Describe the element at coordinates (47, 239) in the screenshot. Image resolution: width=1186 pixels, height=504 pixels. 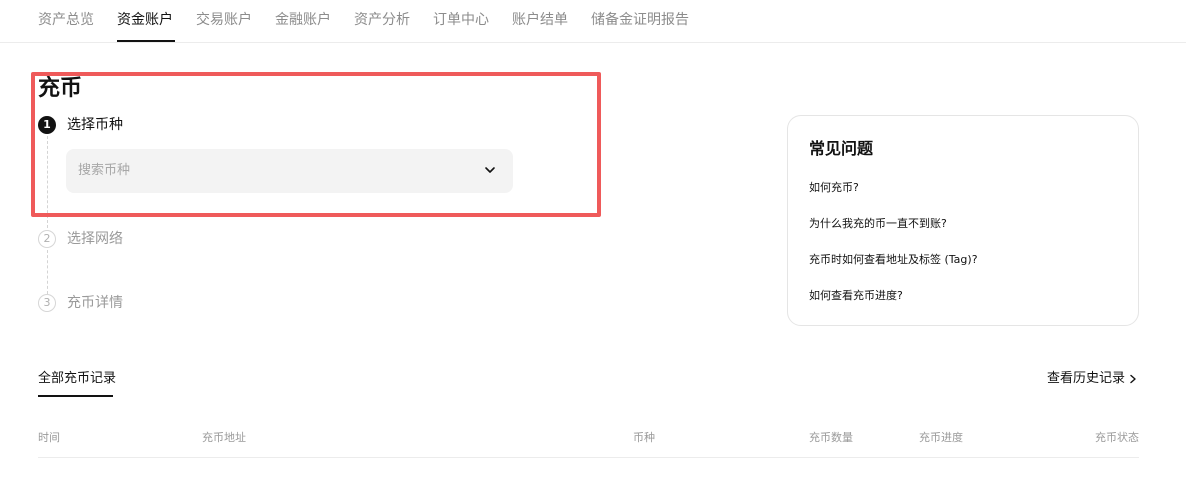
I see `step-2-number: 2` at that location.